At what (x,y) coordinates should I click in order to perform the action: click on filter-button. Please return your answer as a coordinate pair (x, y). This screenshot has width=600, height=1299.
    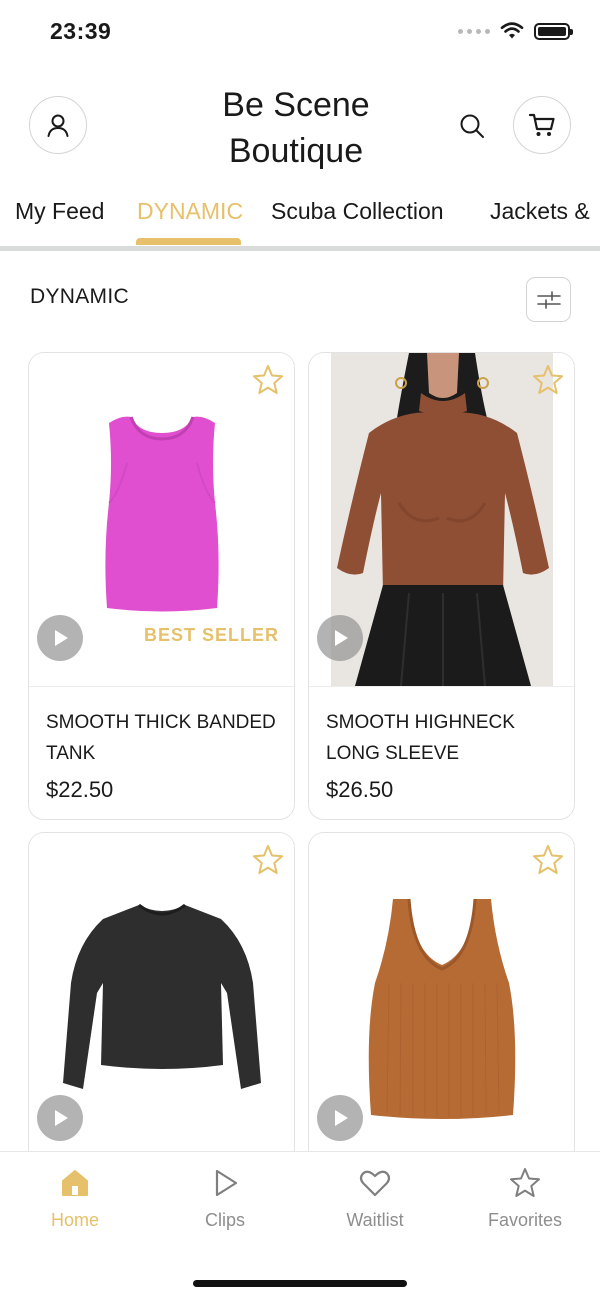
    Looking at the image, I should click on (548, 299).